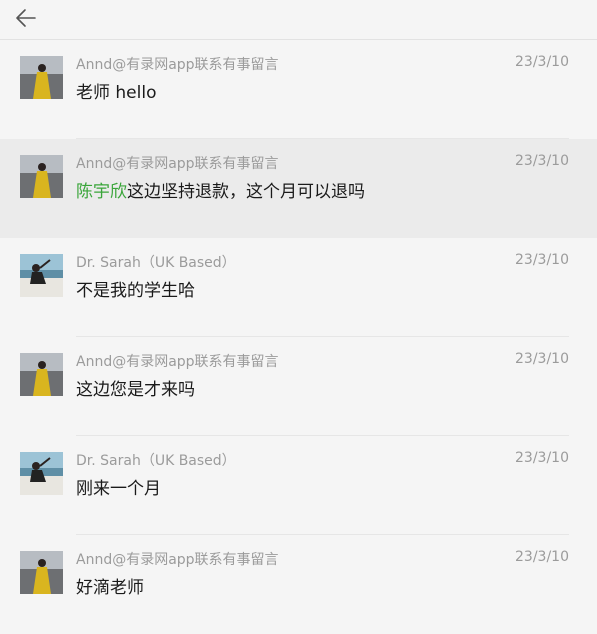 The height and width of the screenshot is (634, 597). Describe the element at coordinates (135, 291) in the screenshot. I see `message-text: 不是我的学生哈` at that location.